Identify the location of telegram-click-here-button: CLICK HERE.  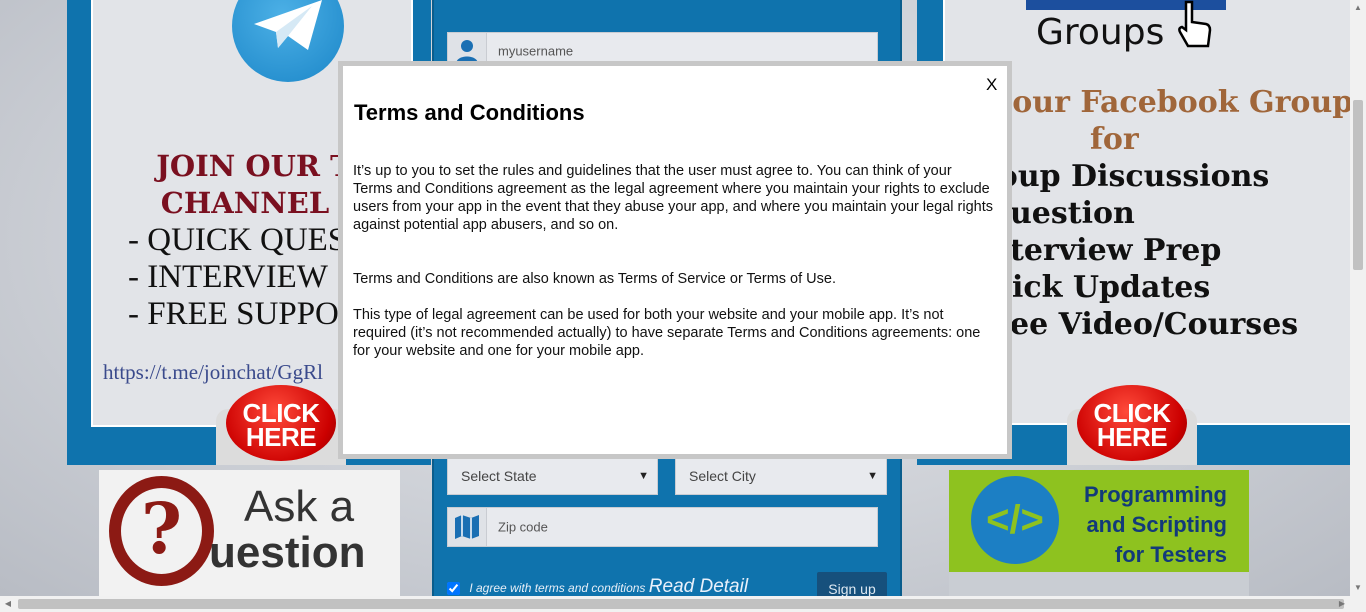
(281, 425).